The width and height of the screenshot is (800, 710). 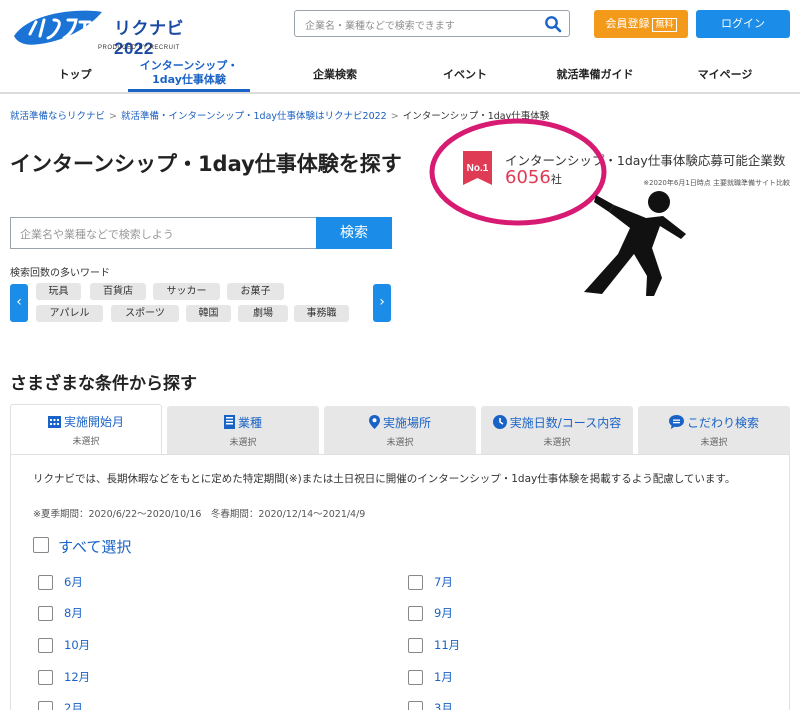 I want to click on chevron-left-icon: ‹, so click(x=19, y=303).